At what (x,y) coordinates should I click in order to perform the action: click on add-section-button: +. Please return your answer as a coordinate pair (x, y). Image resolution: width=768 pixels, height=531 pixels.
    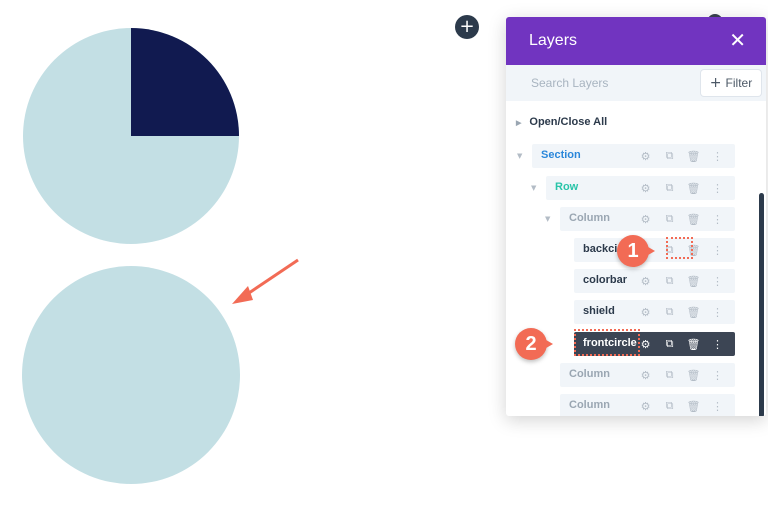
    Looking at the image, I should click on (467, 27).